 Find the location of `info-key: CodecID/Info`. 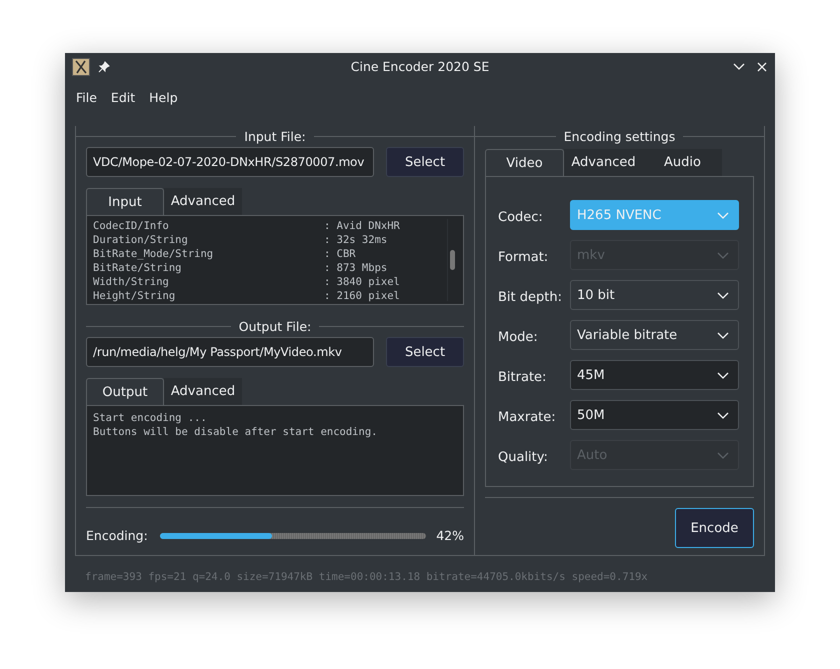

info-key: CodecID/Info is located at coordinates (208, 226).